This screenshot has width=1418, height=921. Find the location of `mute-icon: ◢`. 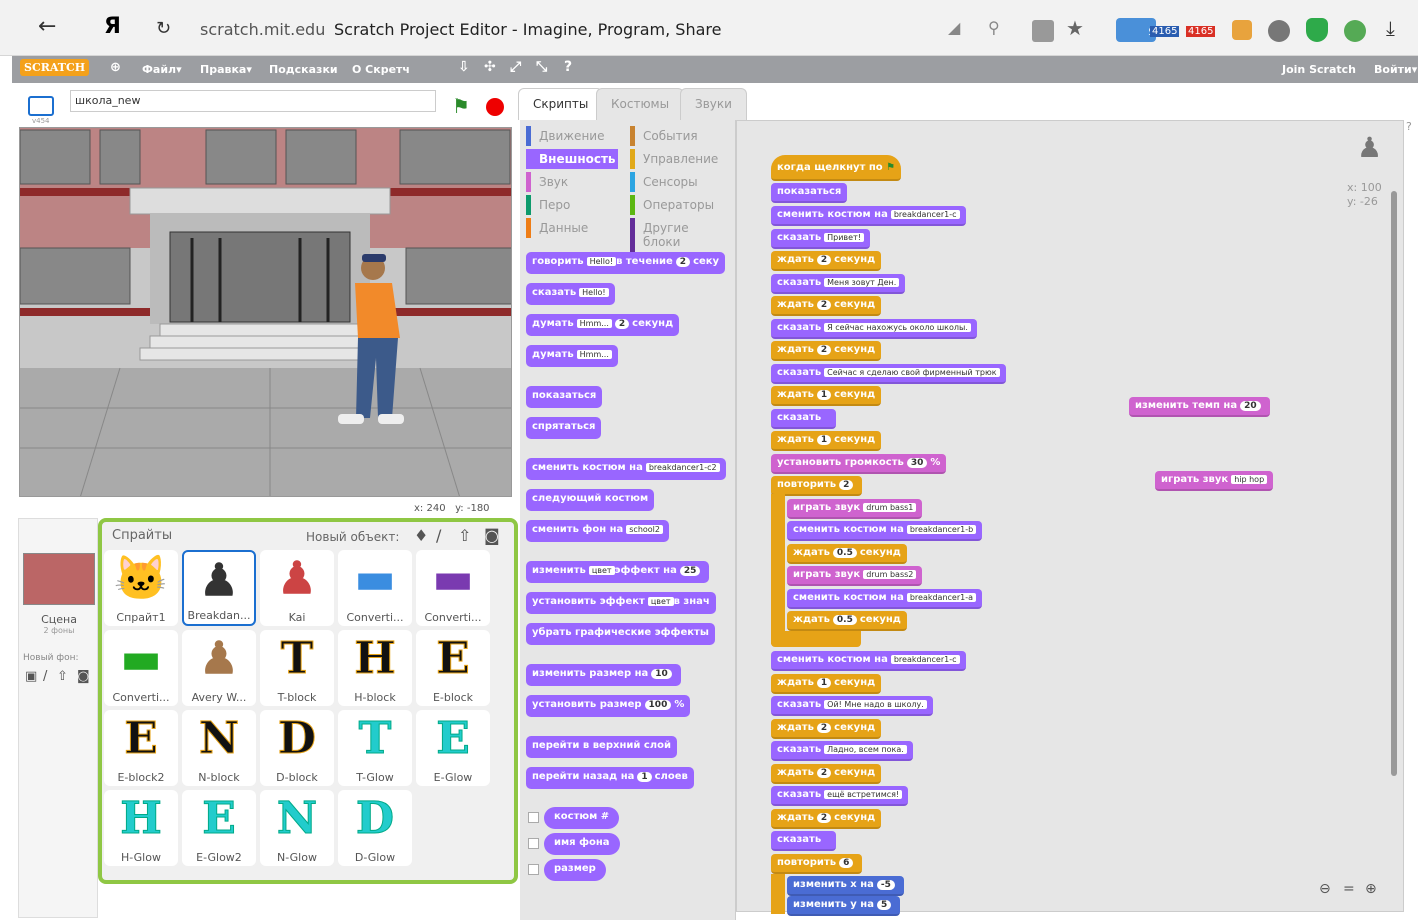

mute-icon: ◢ is located at coordinates (954, 27).